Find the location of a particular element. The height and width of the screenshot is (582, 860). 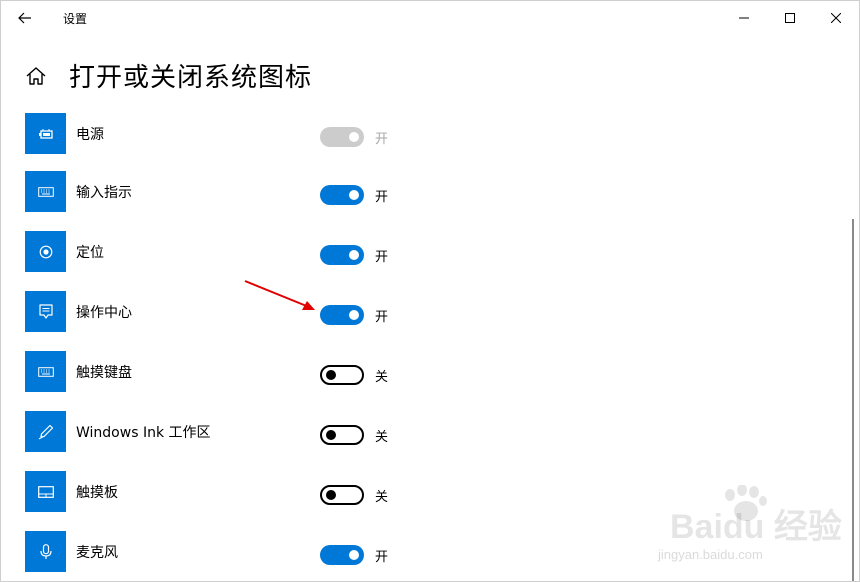

setting-row-touch-keyboard: 触摸键盘 关 is located at coordinates (215, 373).